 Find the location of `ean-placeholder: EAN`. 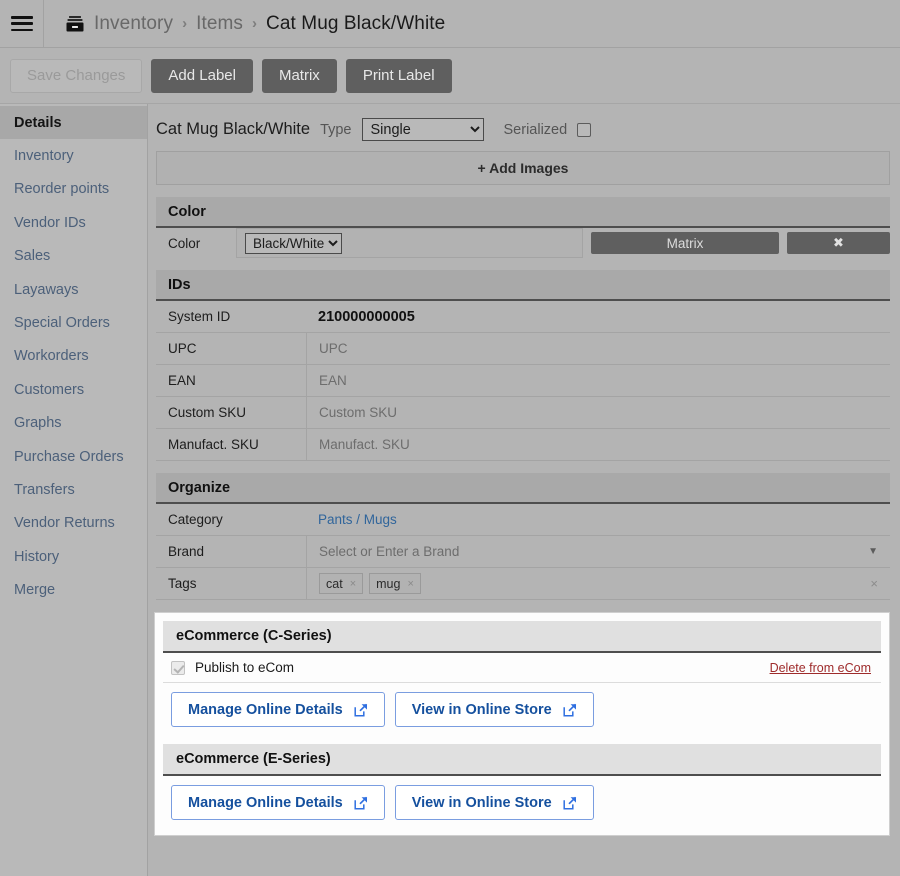

ean-placeholder: EAN is located at coordinates (333, 380).